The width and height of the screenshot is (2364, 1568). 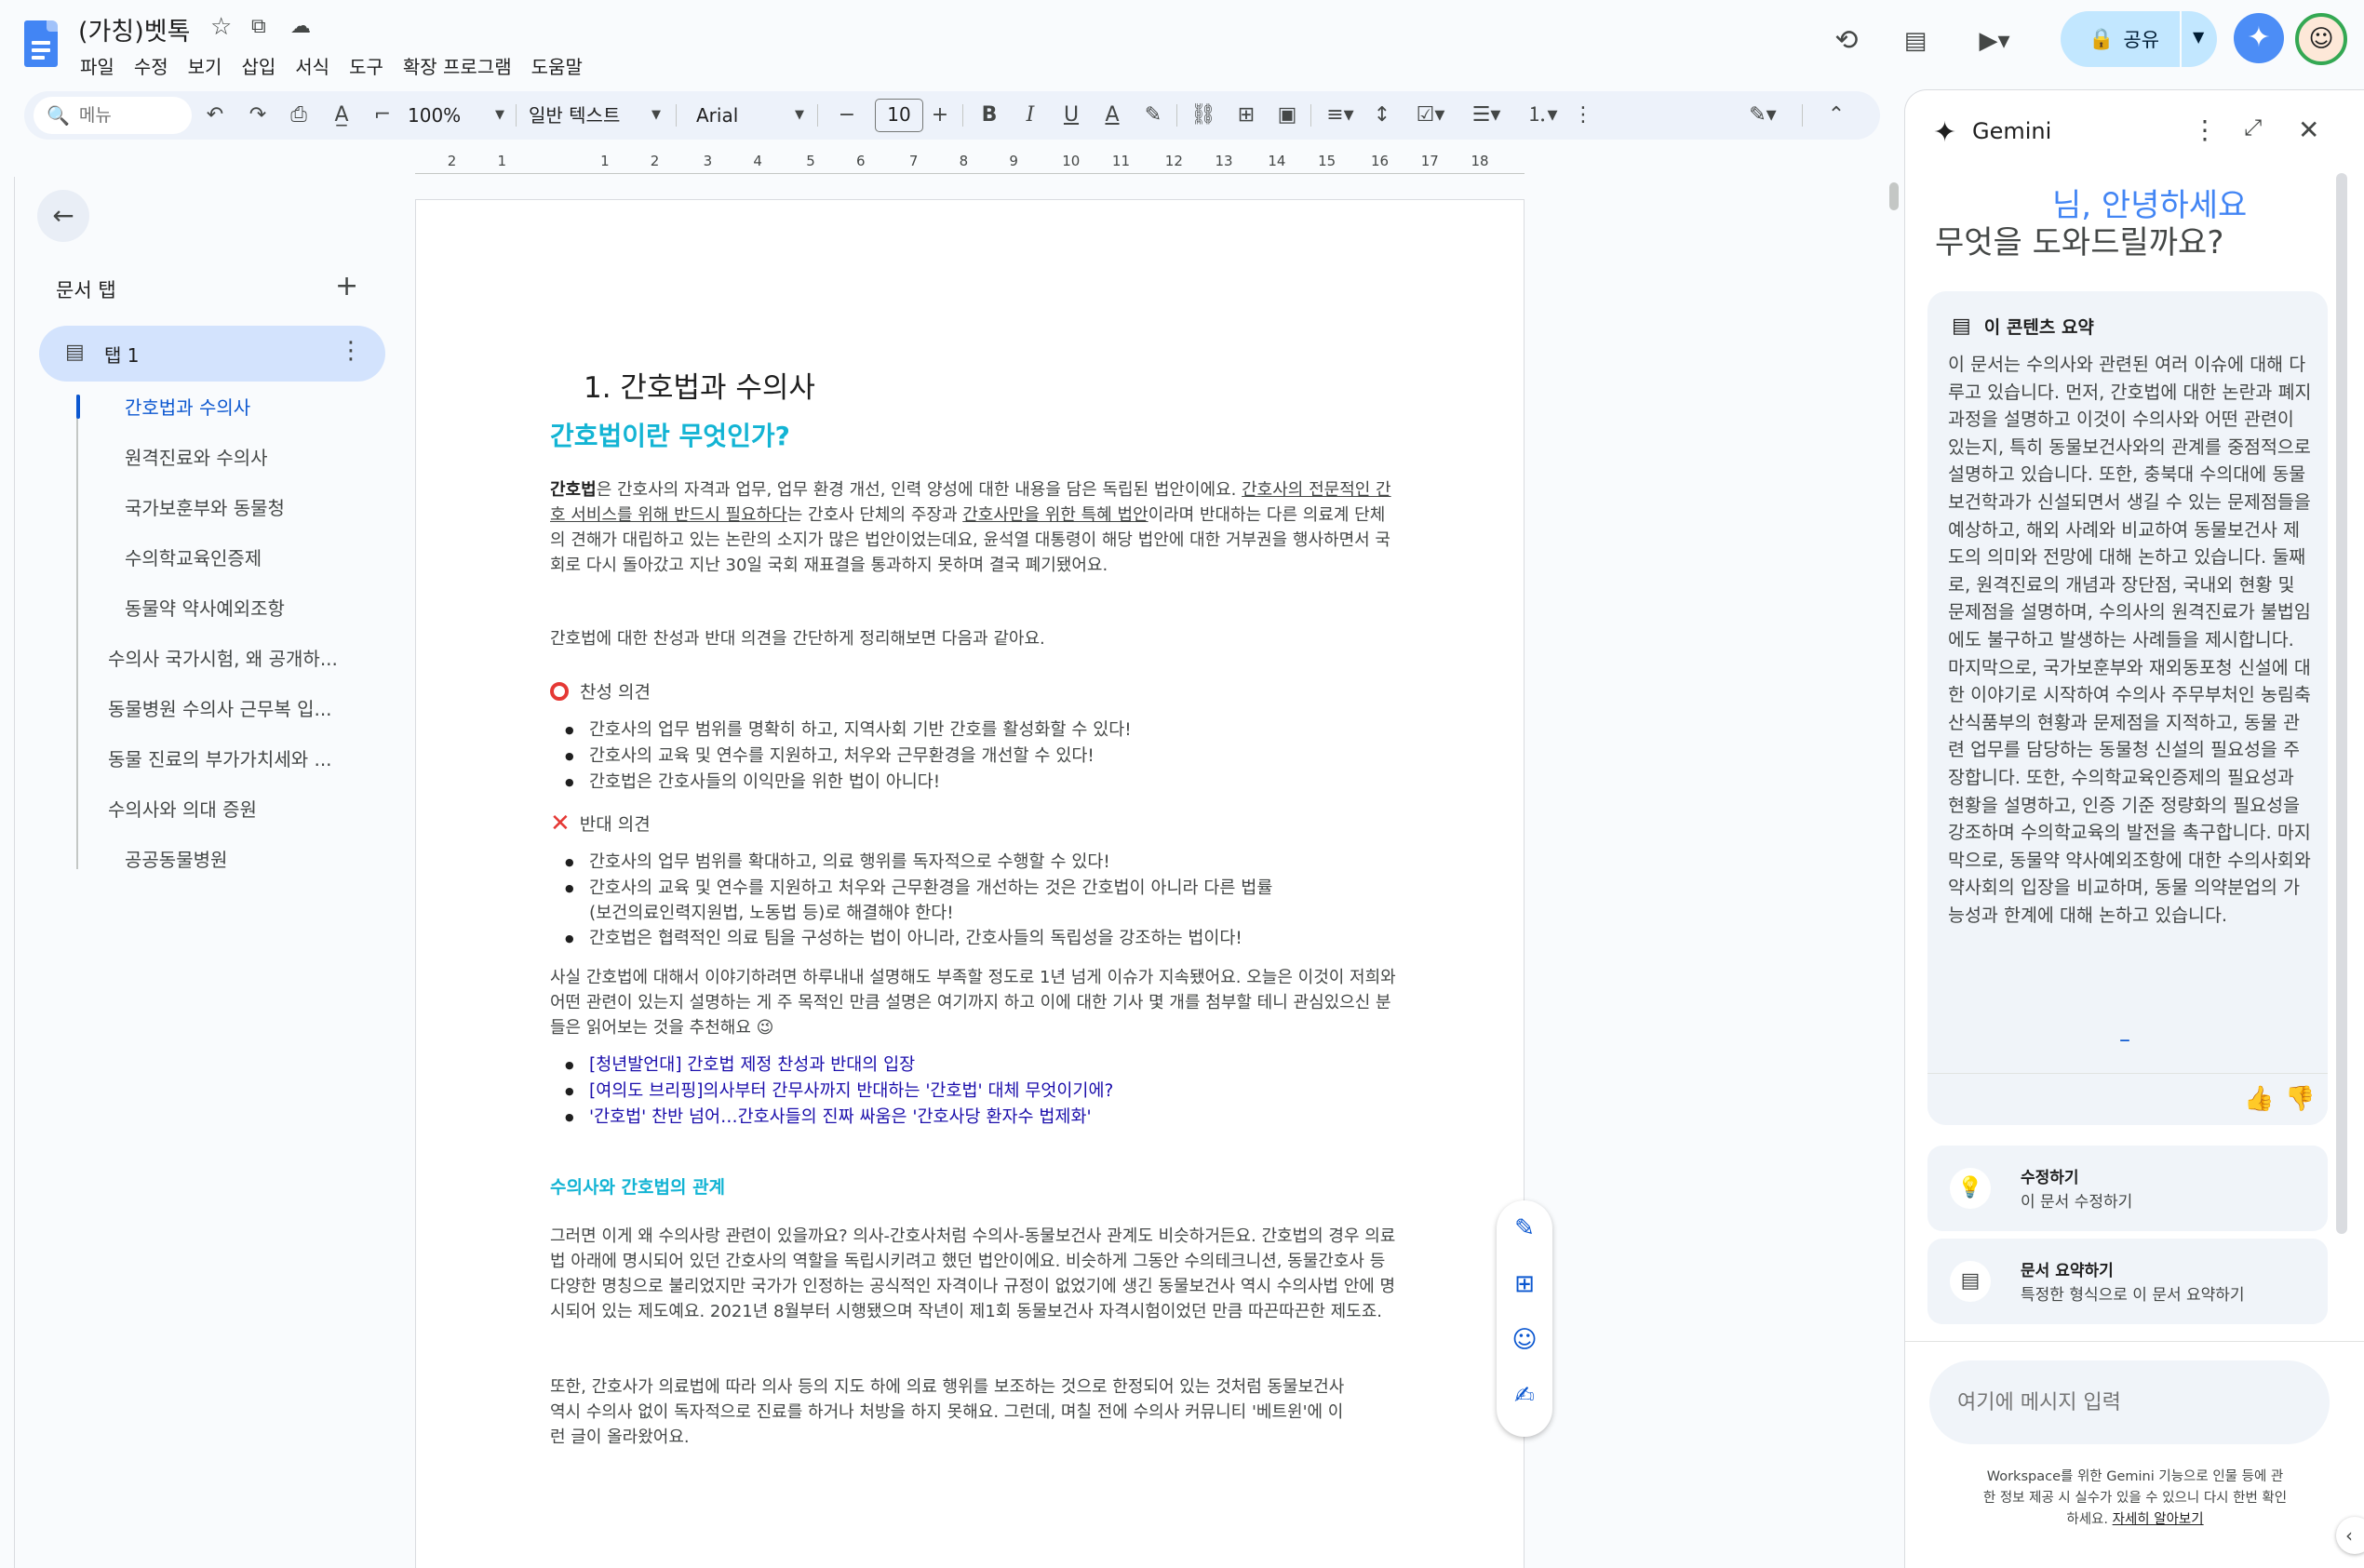 What do you see at coordinates (1380, 161) in the screenshot?
I see `ruler-number: 16` at bounding box center [1380, 161].